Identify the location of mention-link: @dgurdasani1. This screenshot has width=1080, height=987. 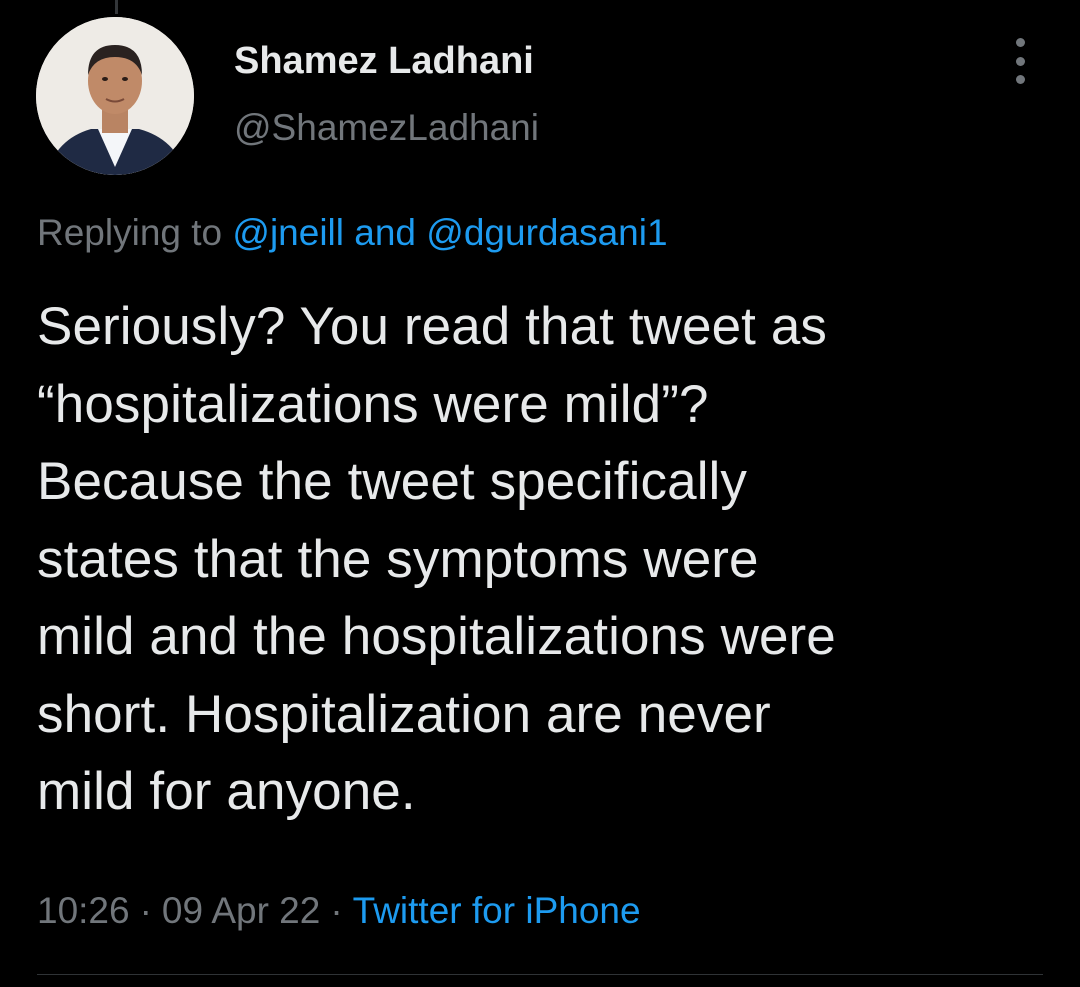
(546, 232).